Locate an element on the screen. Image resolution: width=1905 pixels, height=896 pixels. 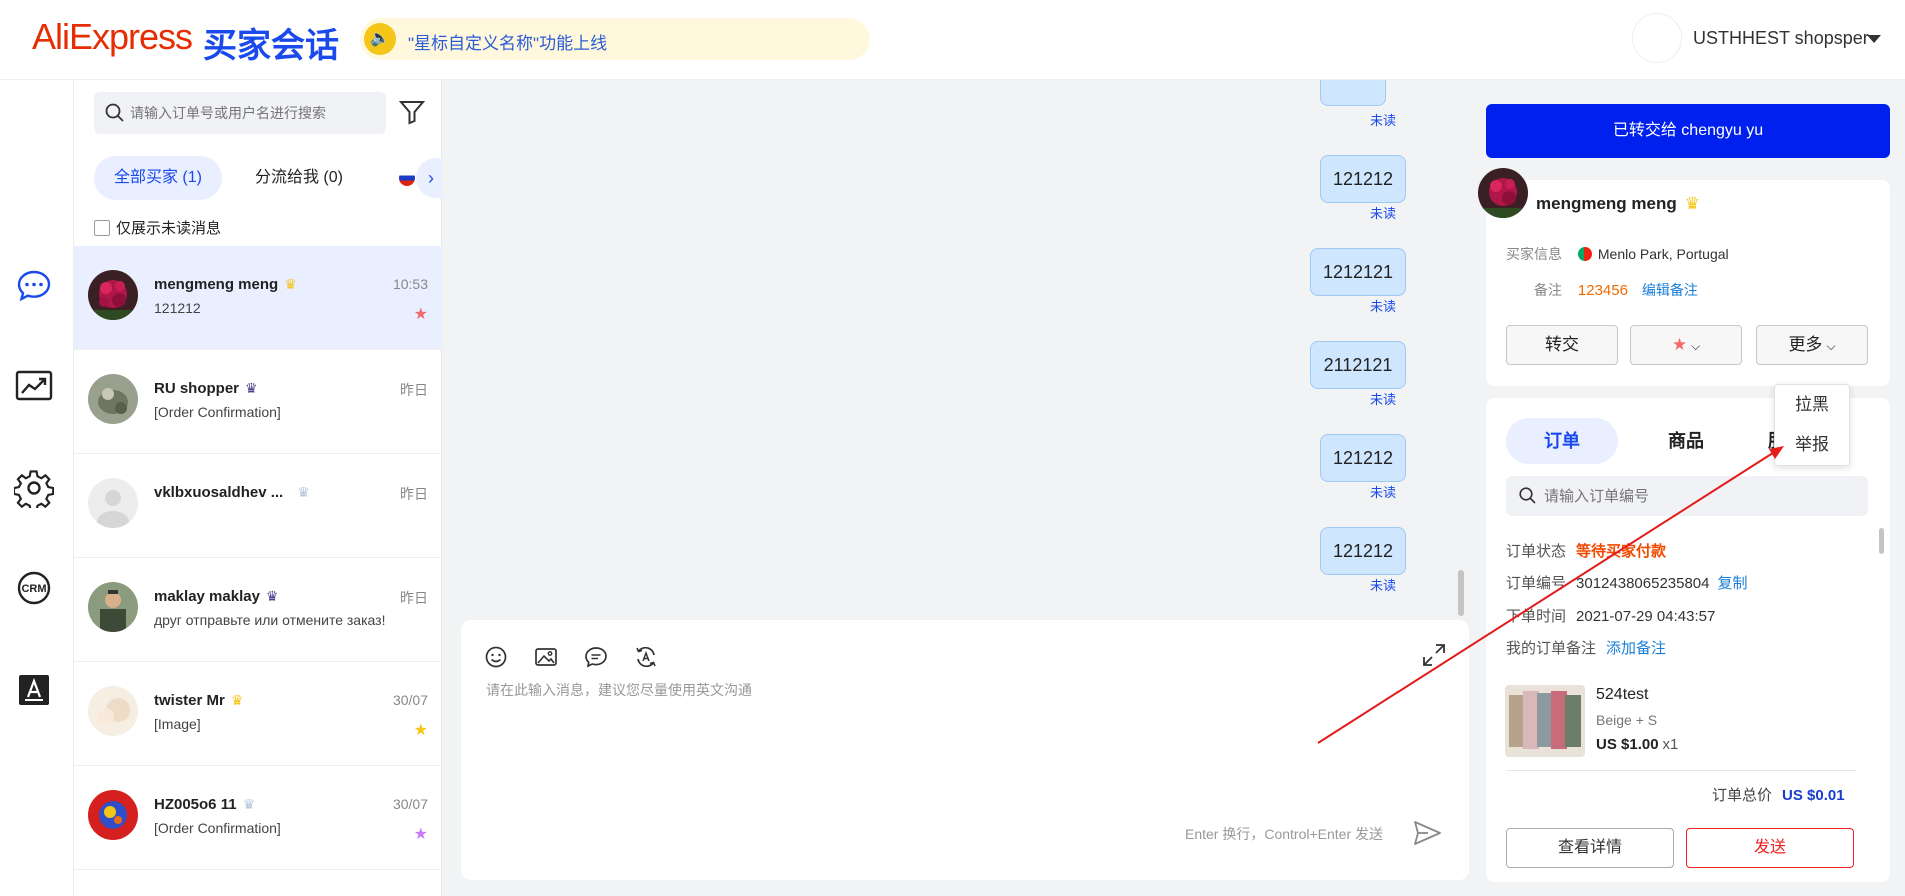
crm-icon: CRM is located at coordinates (34, 588).